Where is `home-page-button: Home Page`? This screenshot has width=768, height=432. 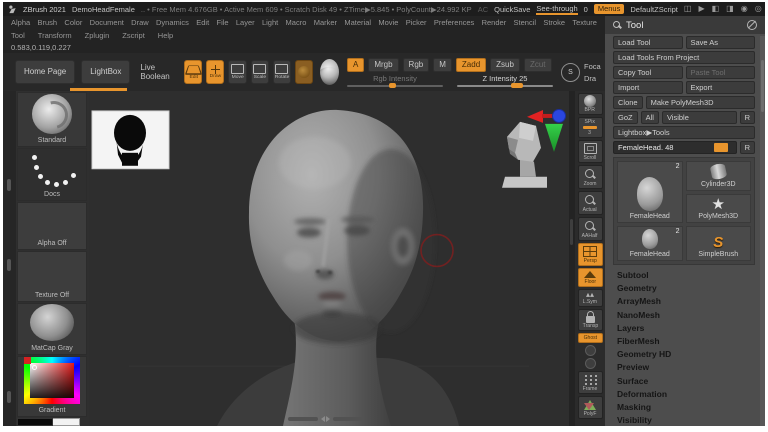
home-page-button: Home Page is located at coordinates (45, 72).